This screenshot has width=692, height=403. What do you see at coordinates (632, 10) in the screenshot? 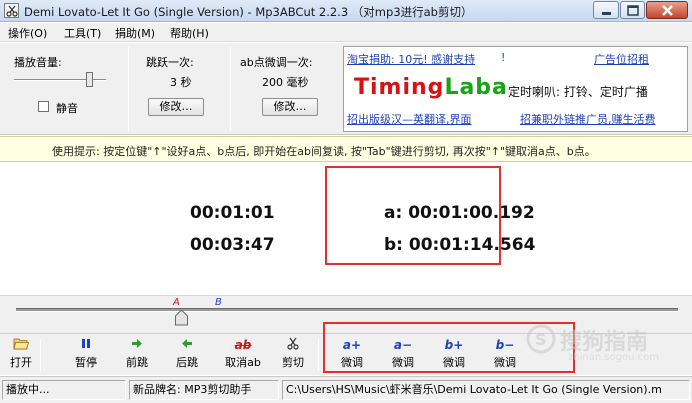
I see `maximize-button` at bounding box center [632, 10].